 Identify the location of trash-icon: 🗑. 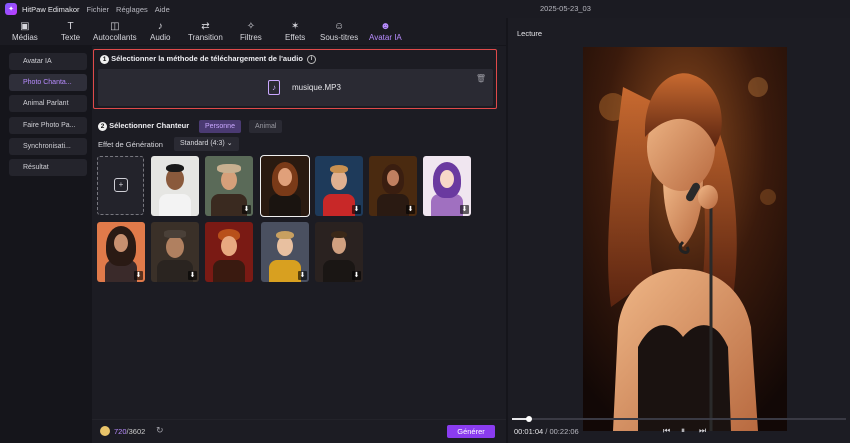
(481, 78).